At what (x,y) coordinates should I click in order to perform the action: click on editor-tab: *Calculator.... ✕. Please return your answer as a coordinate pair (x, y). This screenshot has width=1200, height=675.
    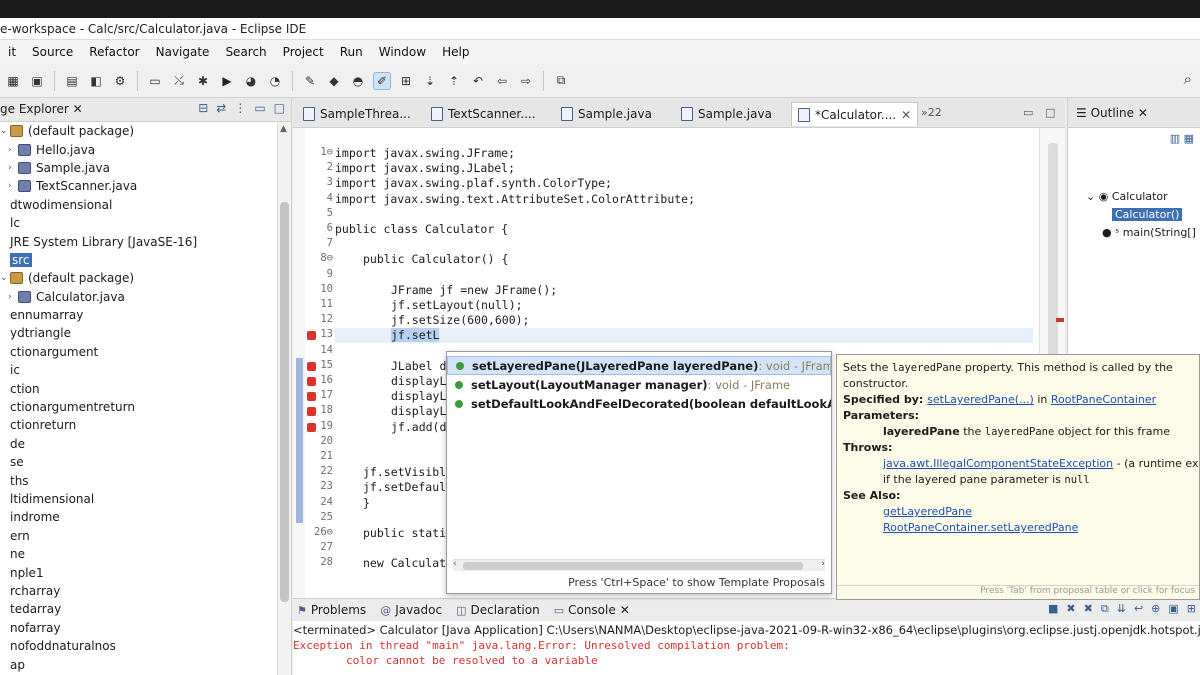
    Looking at the image, I should click on (855, 114).